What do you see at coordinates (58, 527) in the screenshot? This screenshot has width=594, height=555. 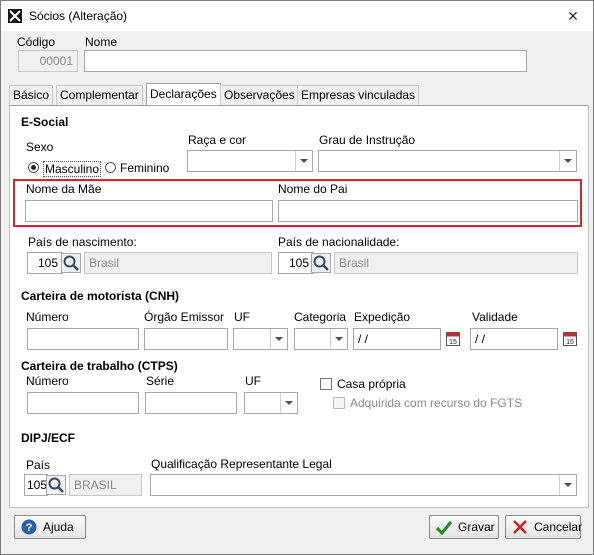 I see `ajuda-label: Ajuda` at bounding box center [58, 527].